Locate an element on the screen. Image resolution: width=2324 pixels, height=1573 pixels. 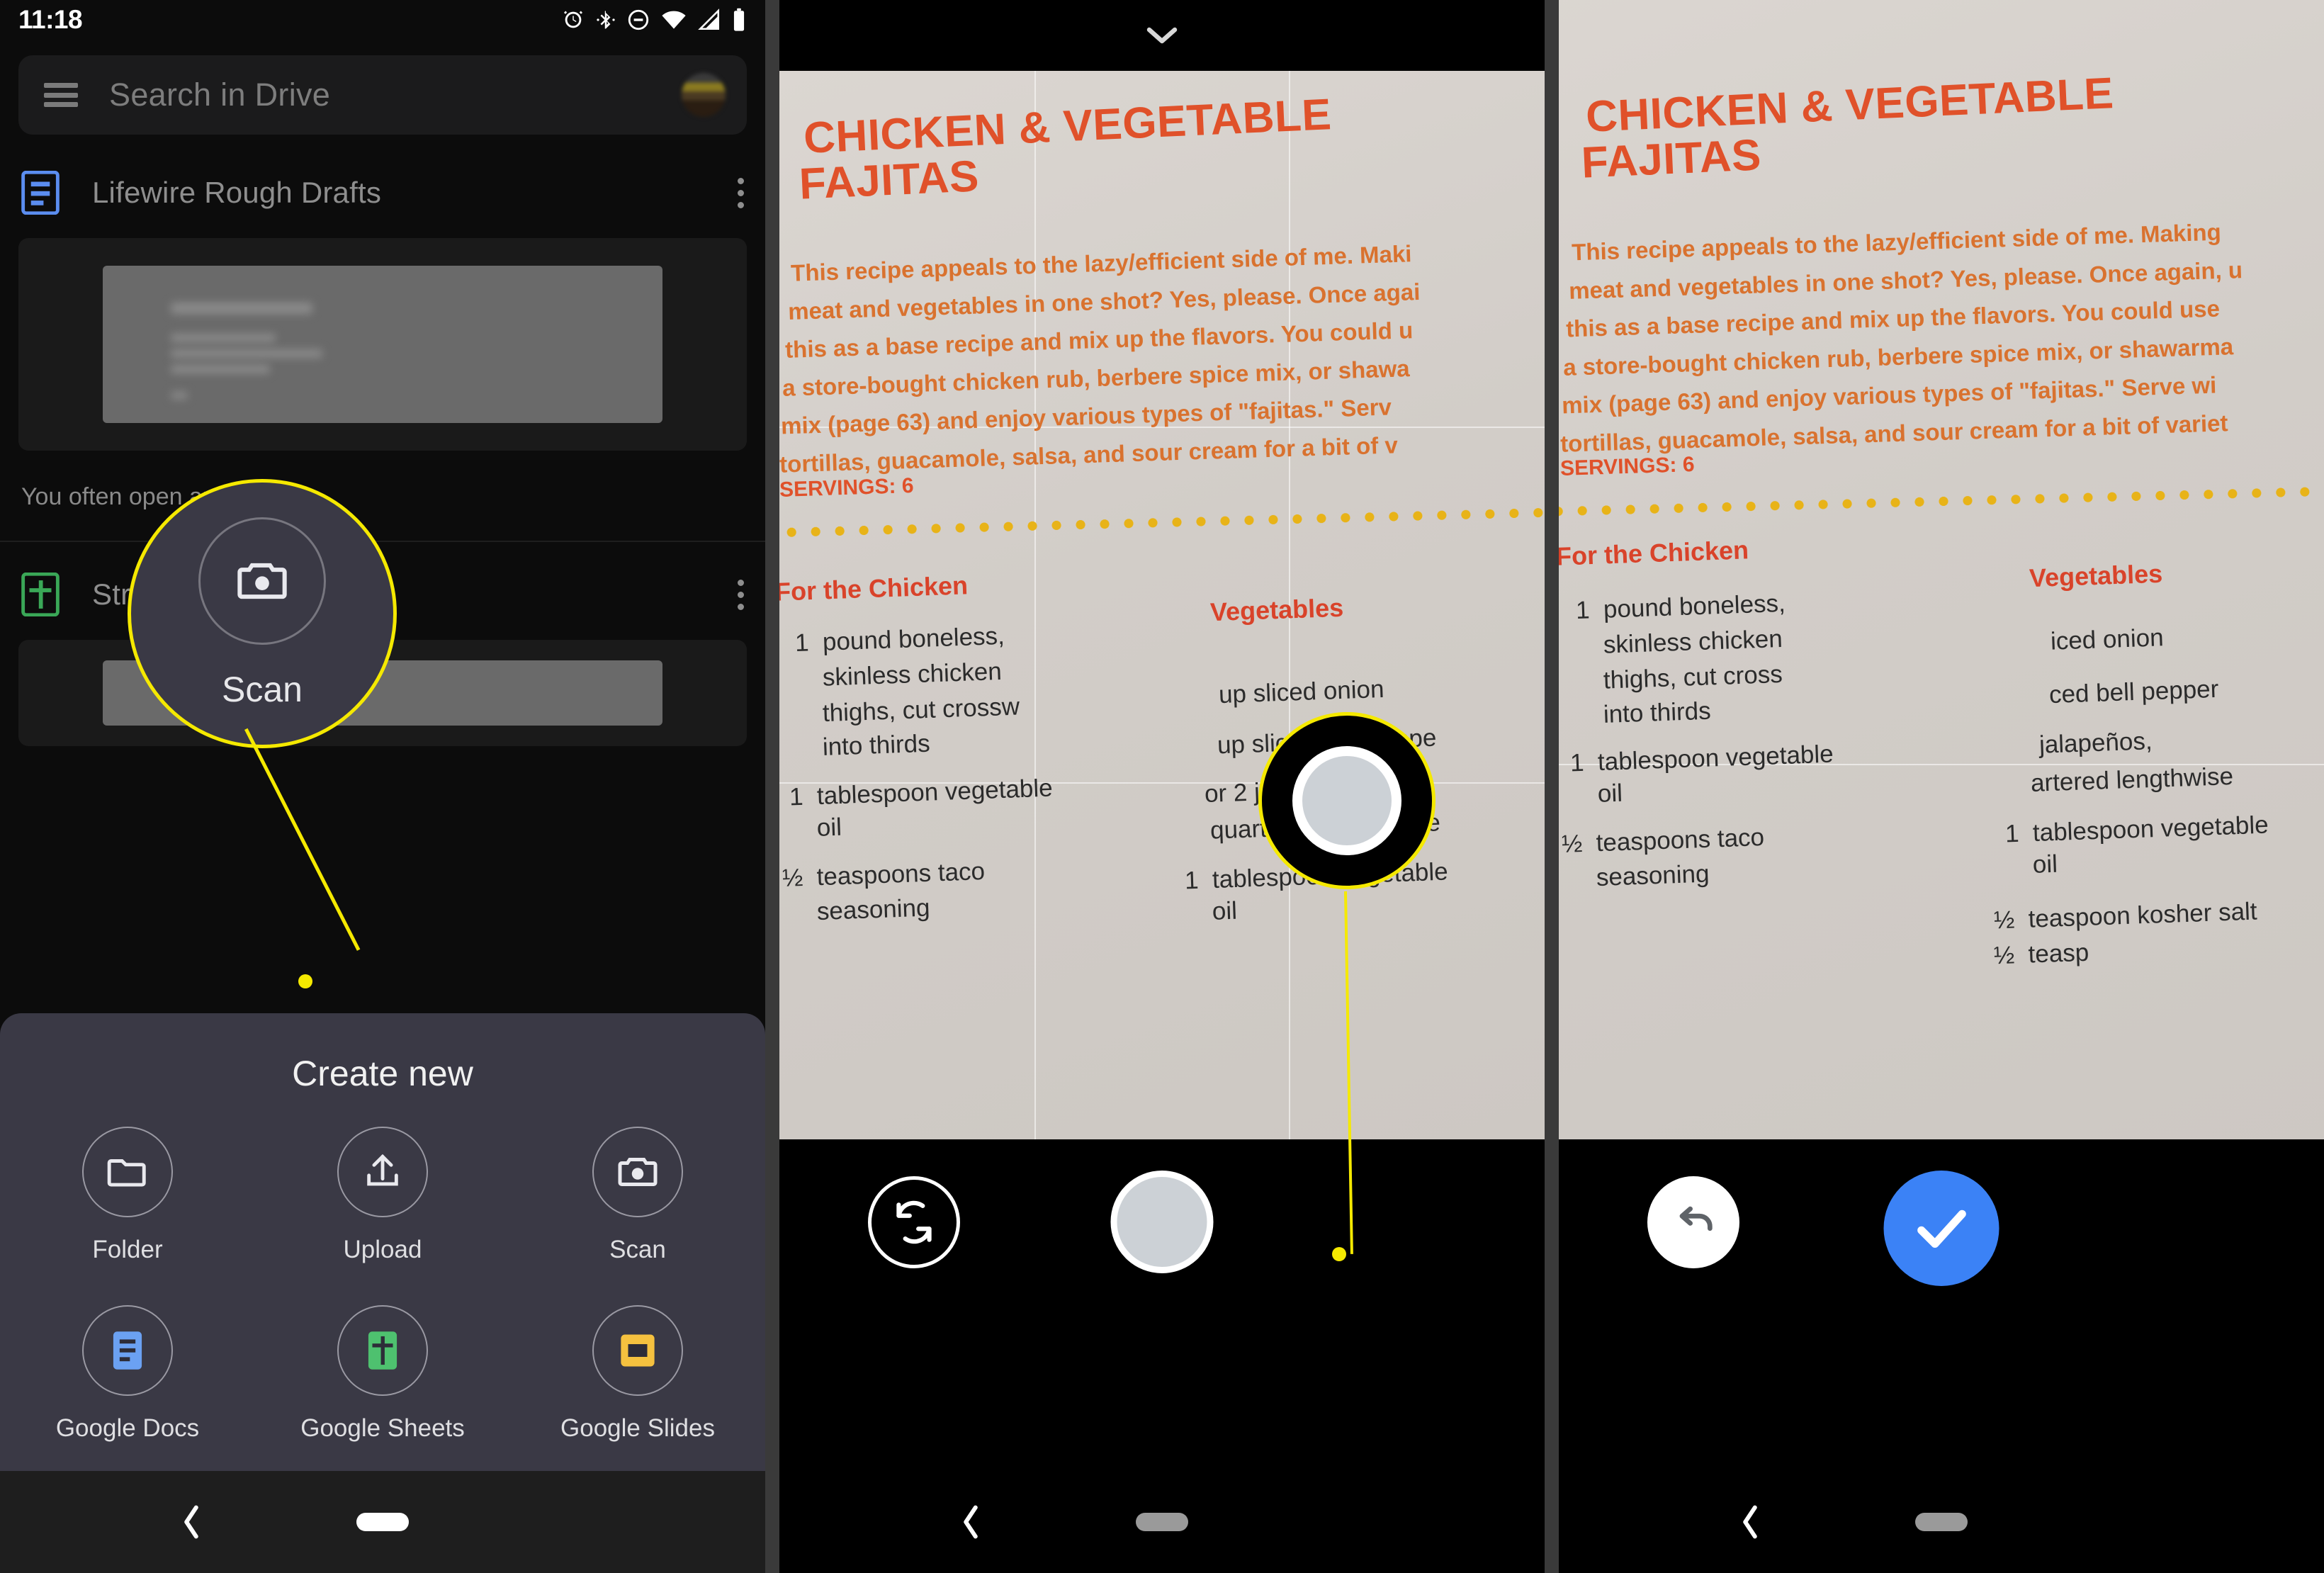
flip-camera-button is located at coordinates (914, 1222).